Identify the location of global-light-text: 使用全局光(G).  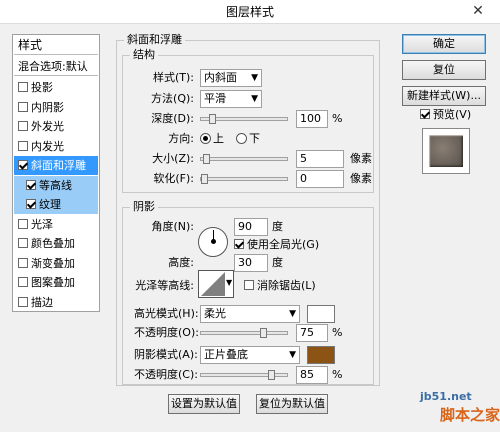
(283, 244).